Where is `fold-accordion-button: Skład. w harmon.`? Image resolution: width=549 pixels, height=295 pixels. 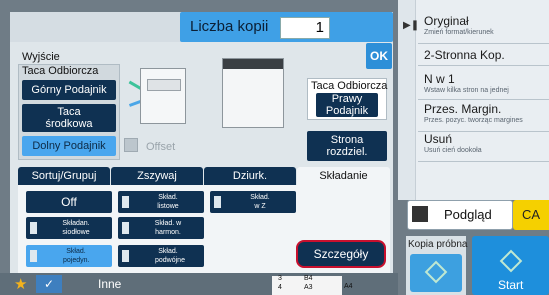
fold-accordion-button: Skład. w harmon. is located at coordinates (161, 228).